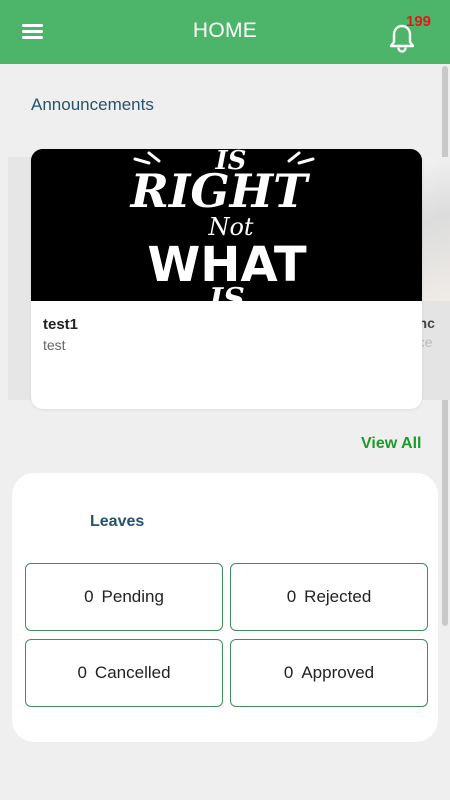  Describe the element at coordinates (132, 596) in the screenshot. I see `leave-status-label: Pending` at that location.